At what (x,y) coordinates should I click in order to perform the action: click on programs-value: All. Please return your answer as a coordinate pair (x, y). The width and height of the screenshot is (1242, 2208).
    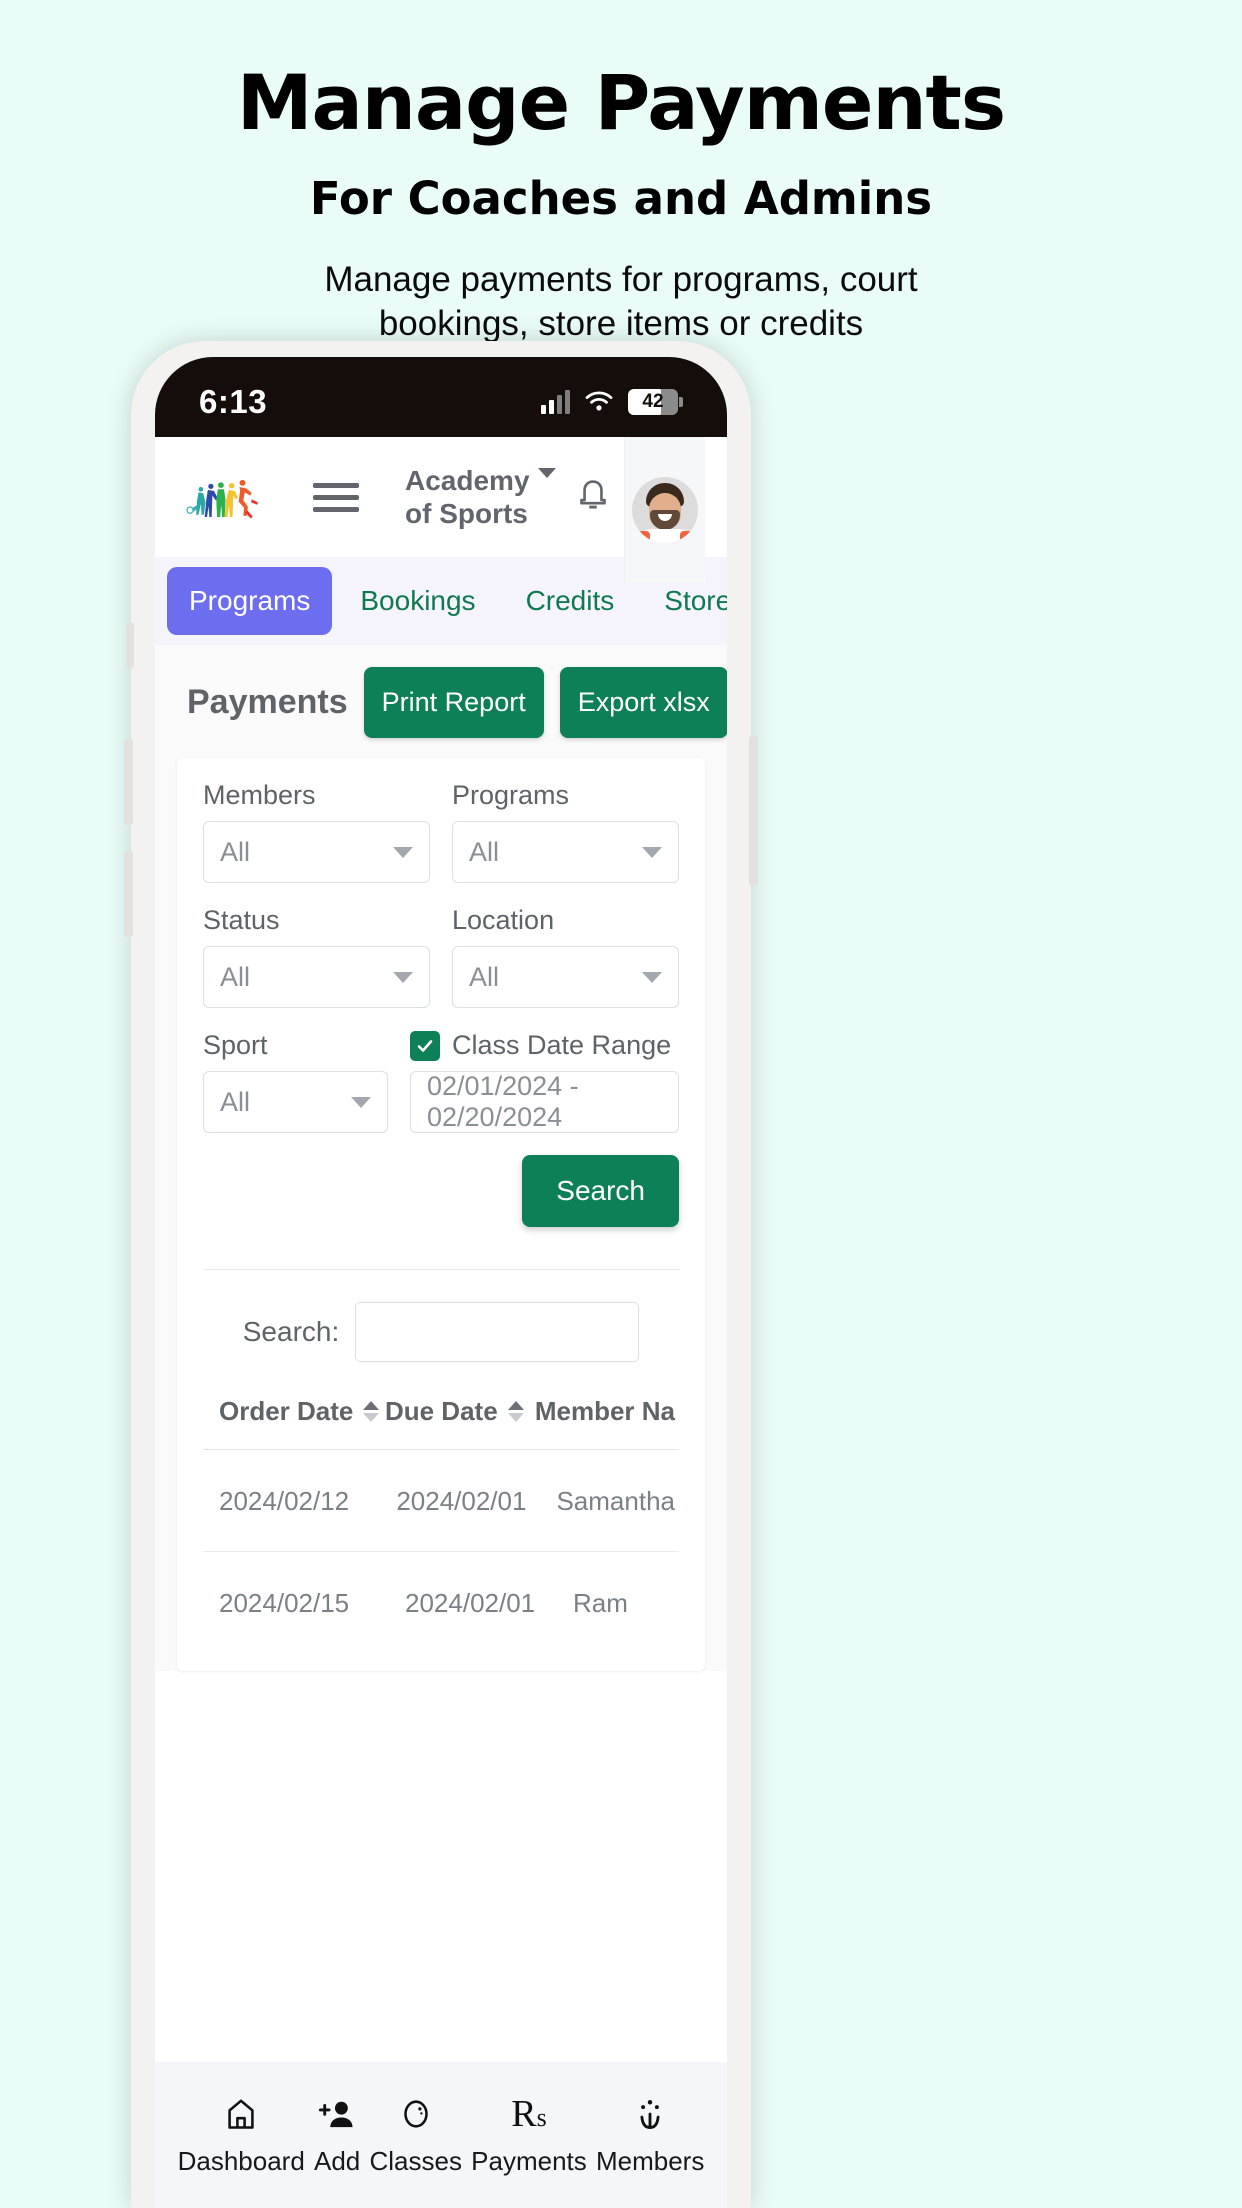
    Looking at the image, I should click on (484, 851).